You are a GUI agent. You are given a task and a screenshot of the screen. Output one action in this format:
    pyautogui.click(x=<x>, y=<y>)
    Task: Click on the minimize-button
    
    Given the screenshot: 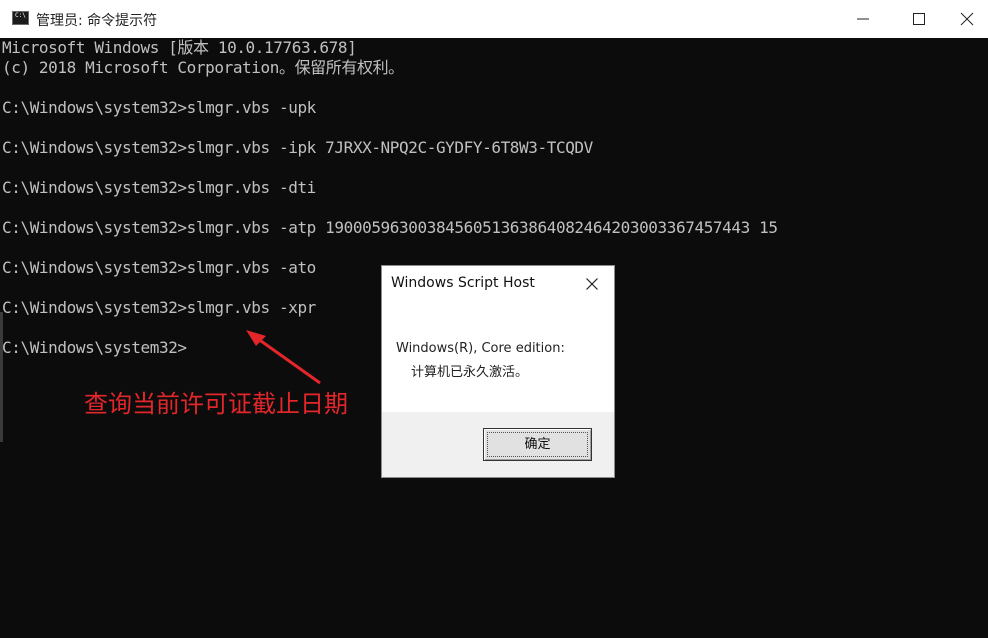 What is the action you would take?
    pyautogui.click(x=863, y=19)
    